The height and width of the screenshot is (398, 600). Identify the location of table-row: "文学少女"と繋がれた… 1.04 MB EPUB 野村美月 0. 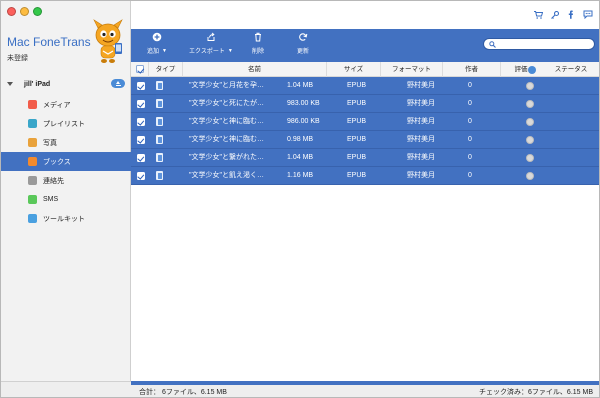
(365, 158).